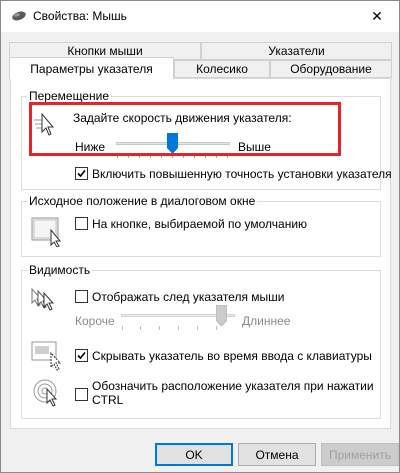  Describe the element at coordinates (254, 147) in the screenshot. I see `speed-fast-label: Выше` at that location.